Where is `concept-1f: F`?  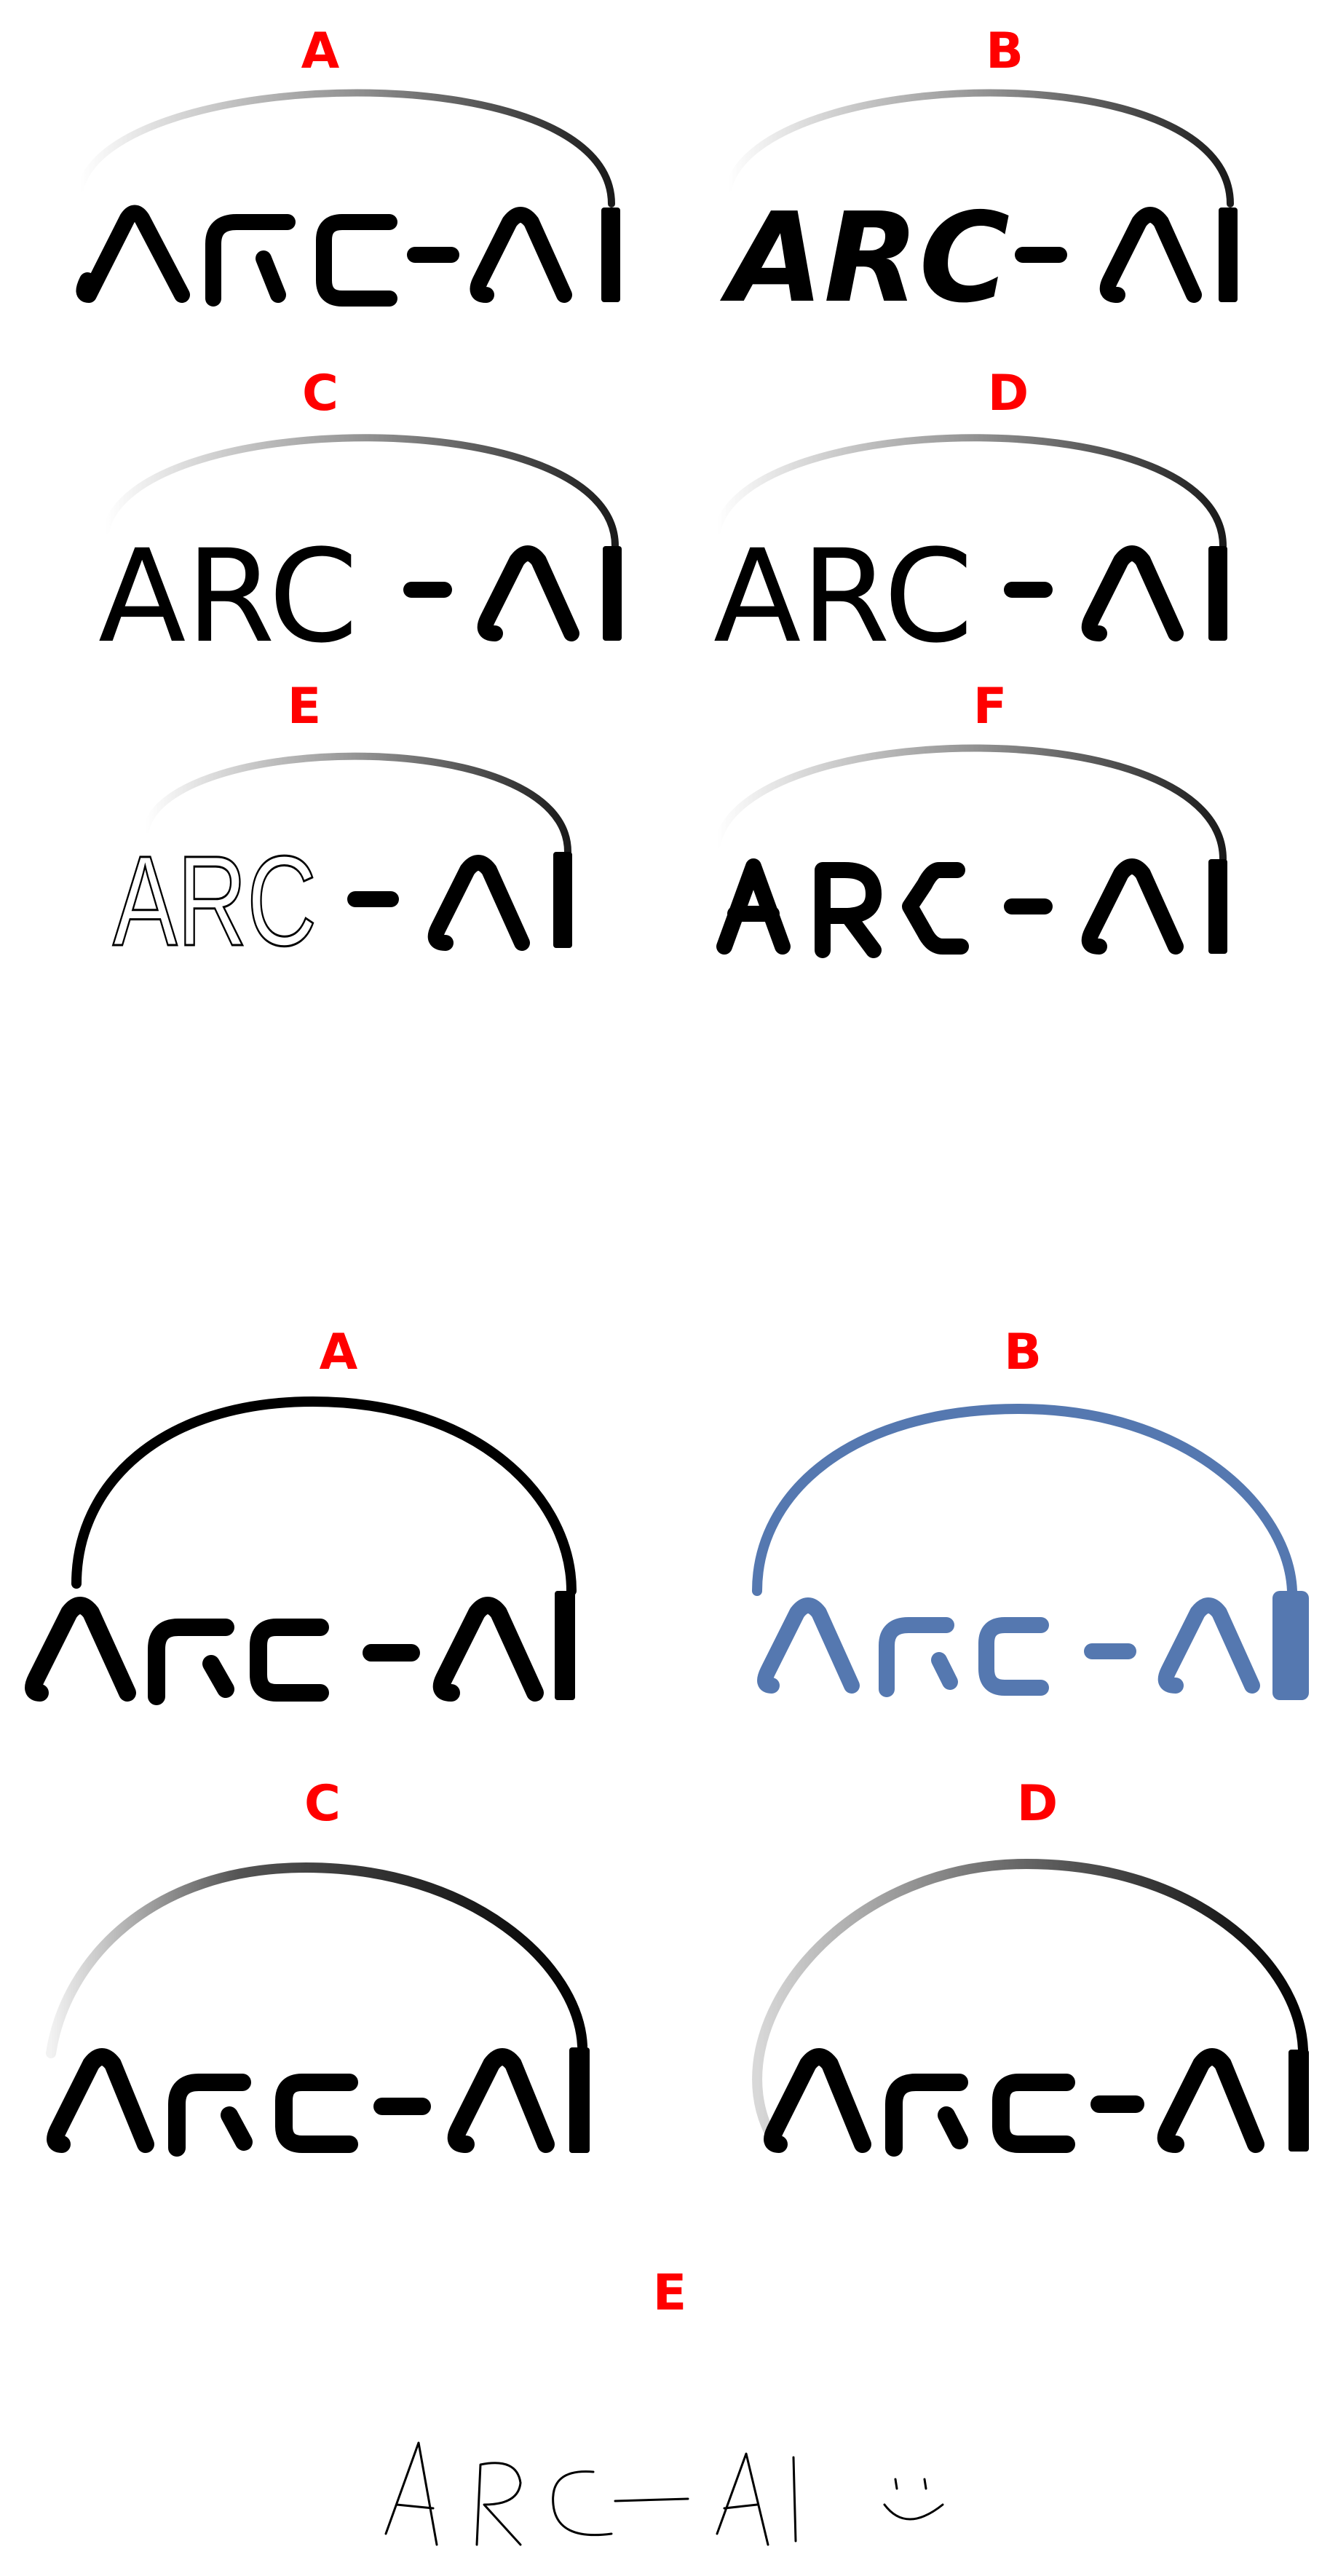 concept-1f: F is located at coordinates (970, 818).